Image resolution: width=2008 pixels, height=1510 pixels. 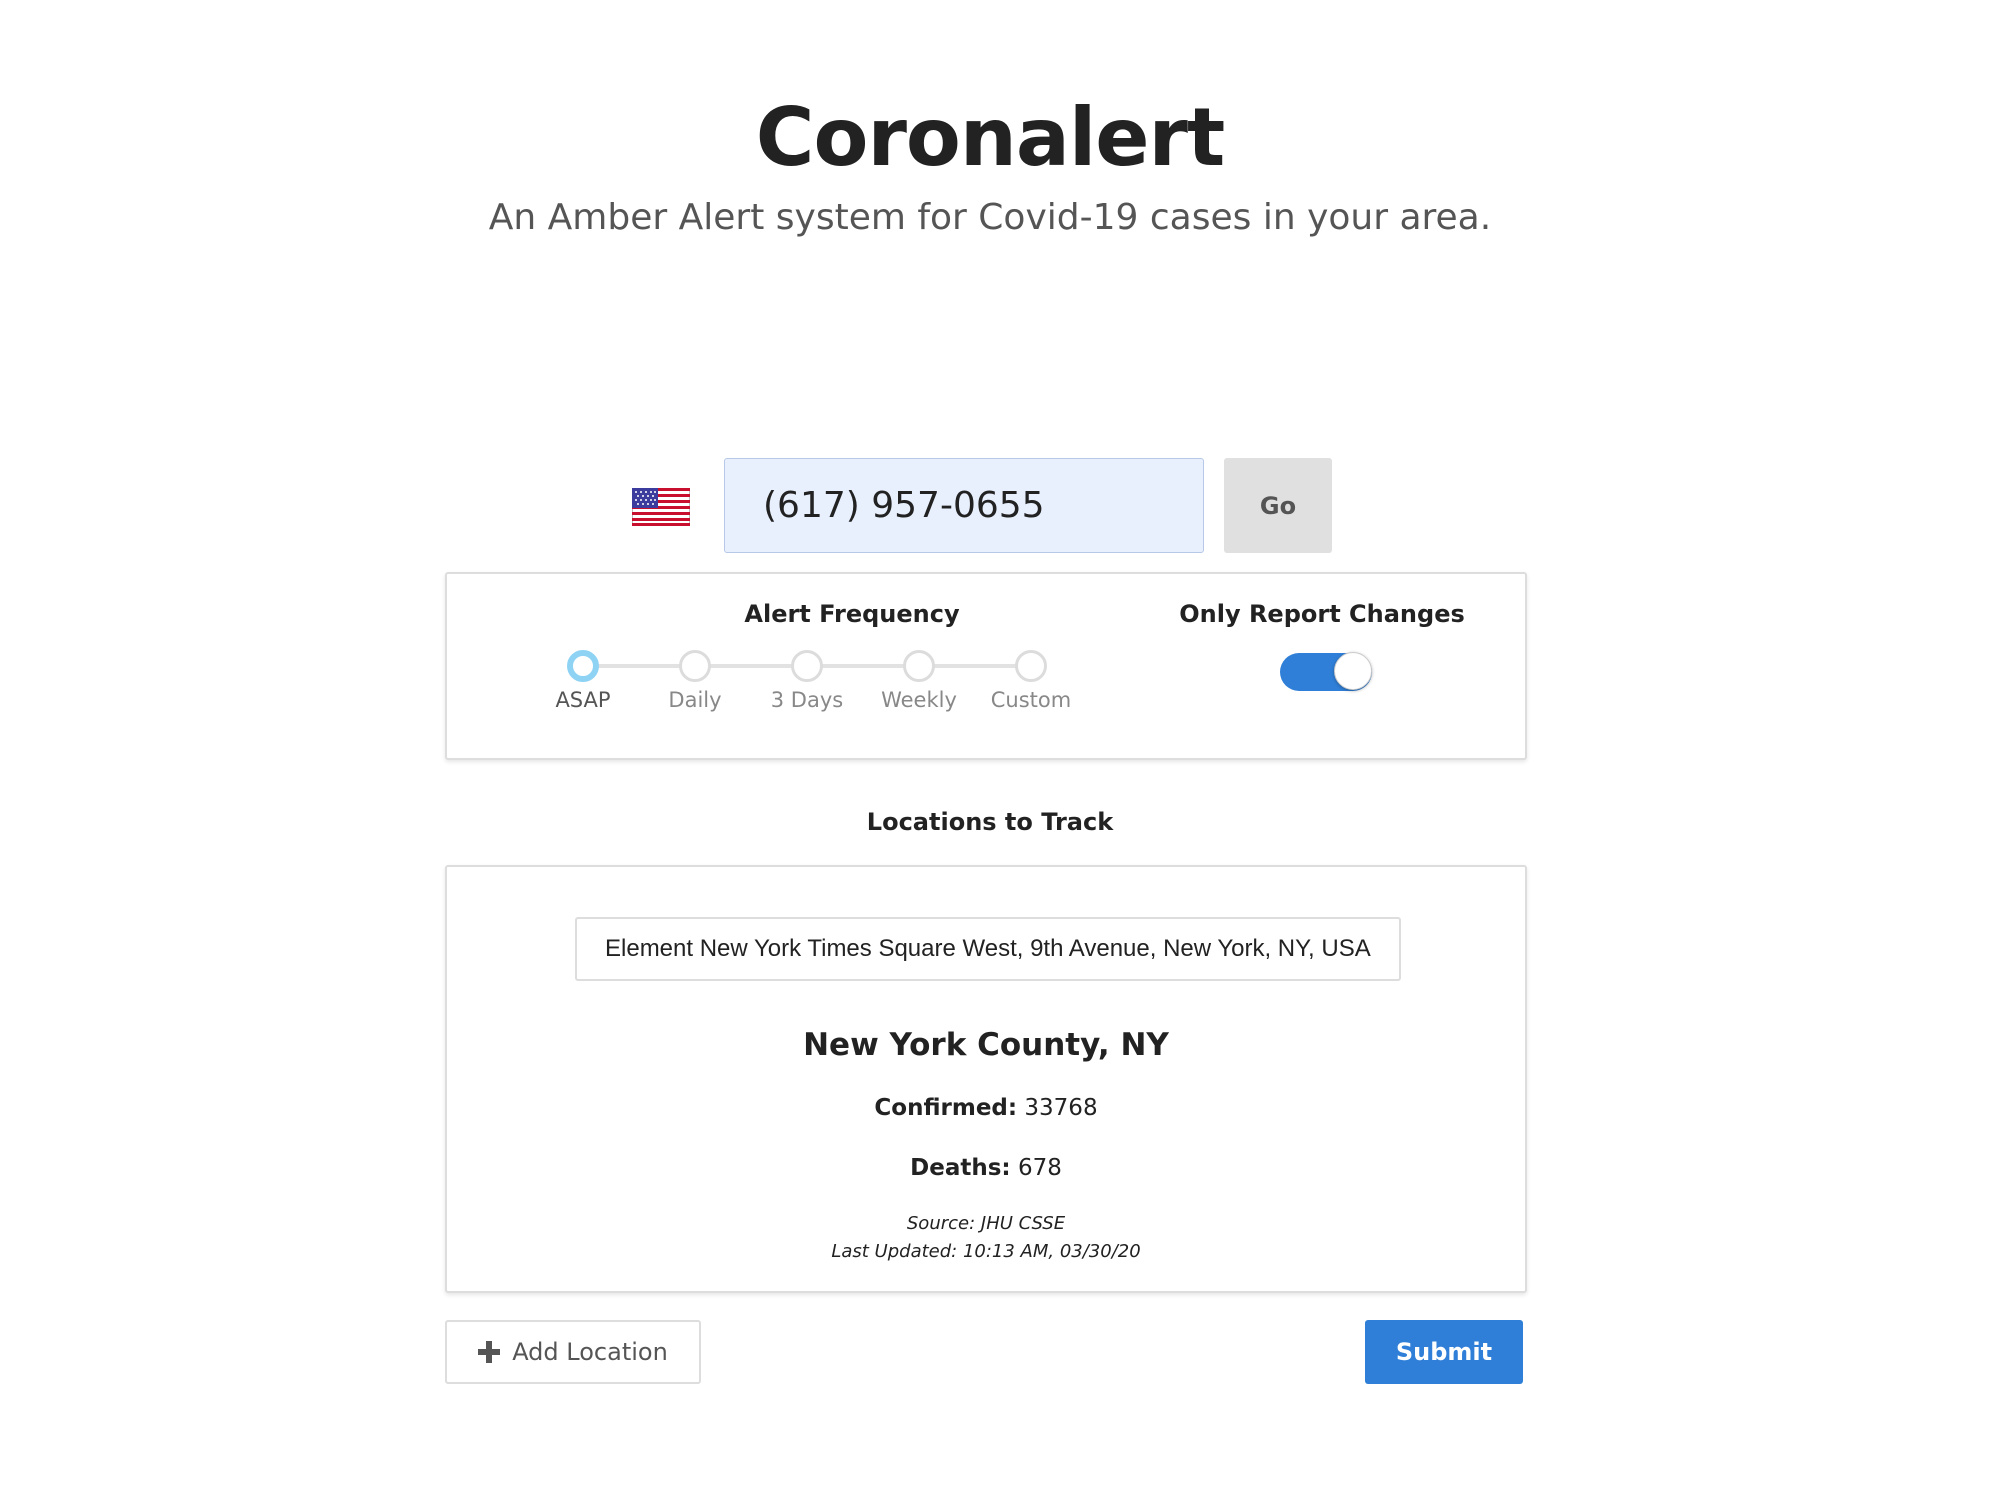 What do you see at coordinates (1039, 1168) in the screenshot?
I see `deaths-value: 678` at bounding box center [1039, 1168].